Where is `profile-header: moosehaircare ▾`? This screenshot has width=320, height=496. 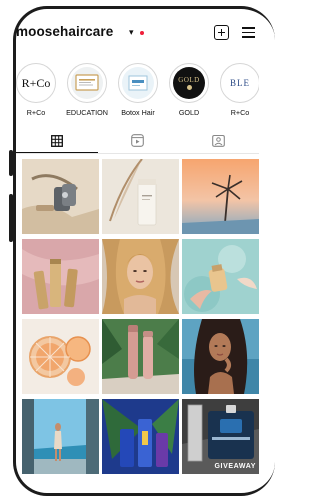 profile-header: moosehaircare ▾ is located at coordinates (137, 37).